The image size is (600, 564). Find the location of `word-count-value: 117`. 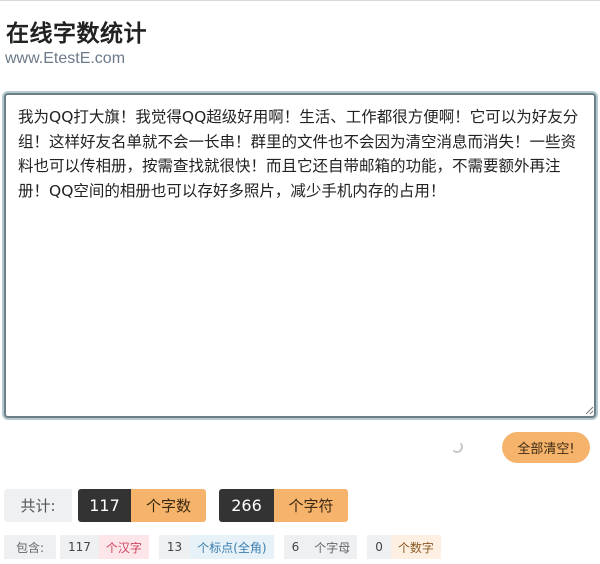

word-count-value: 117 is located at coordinates (104, 505).